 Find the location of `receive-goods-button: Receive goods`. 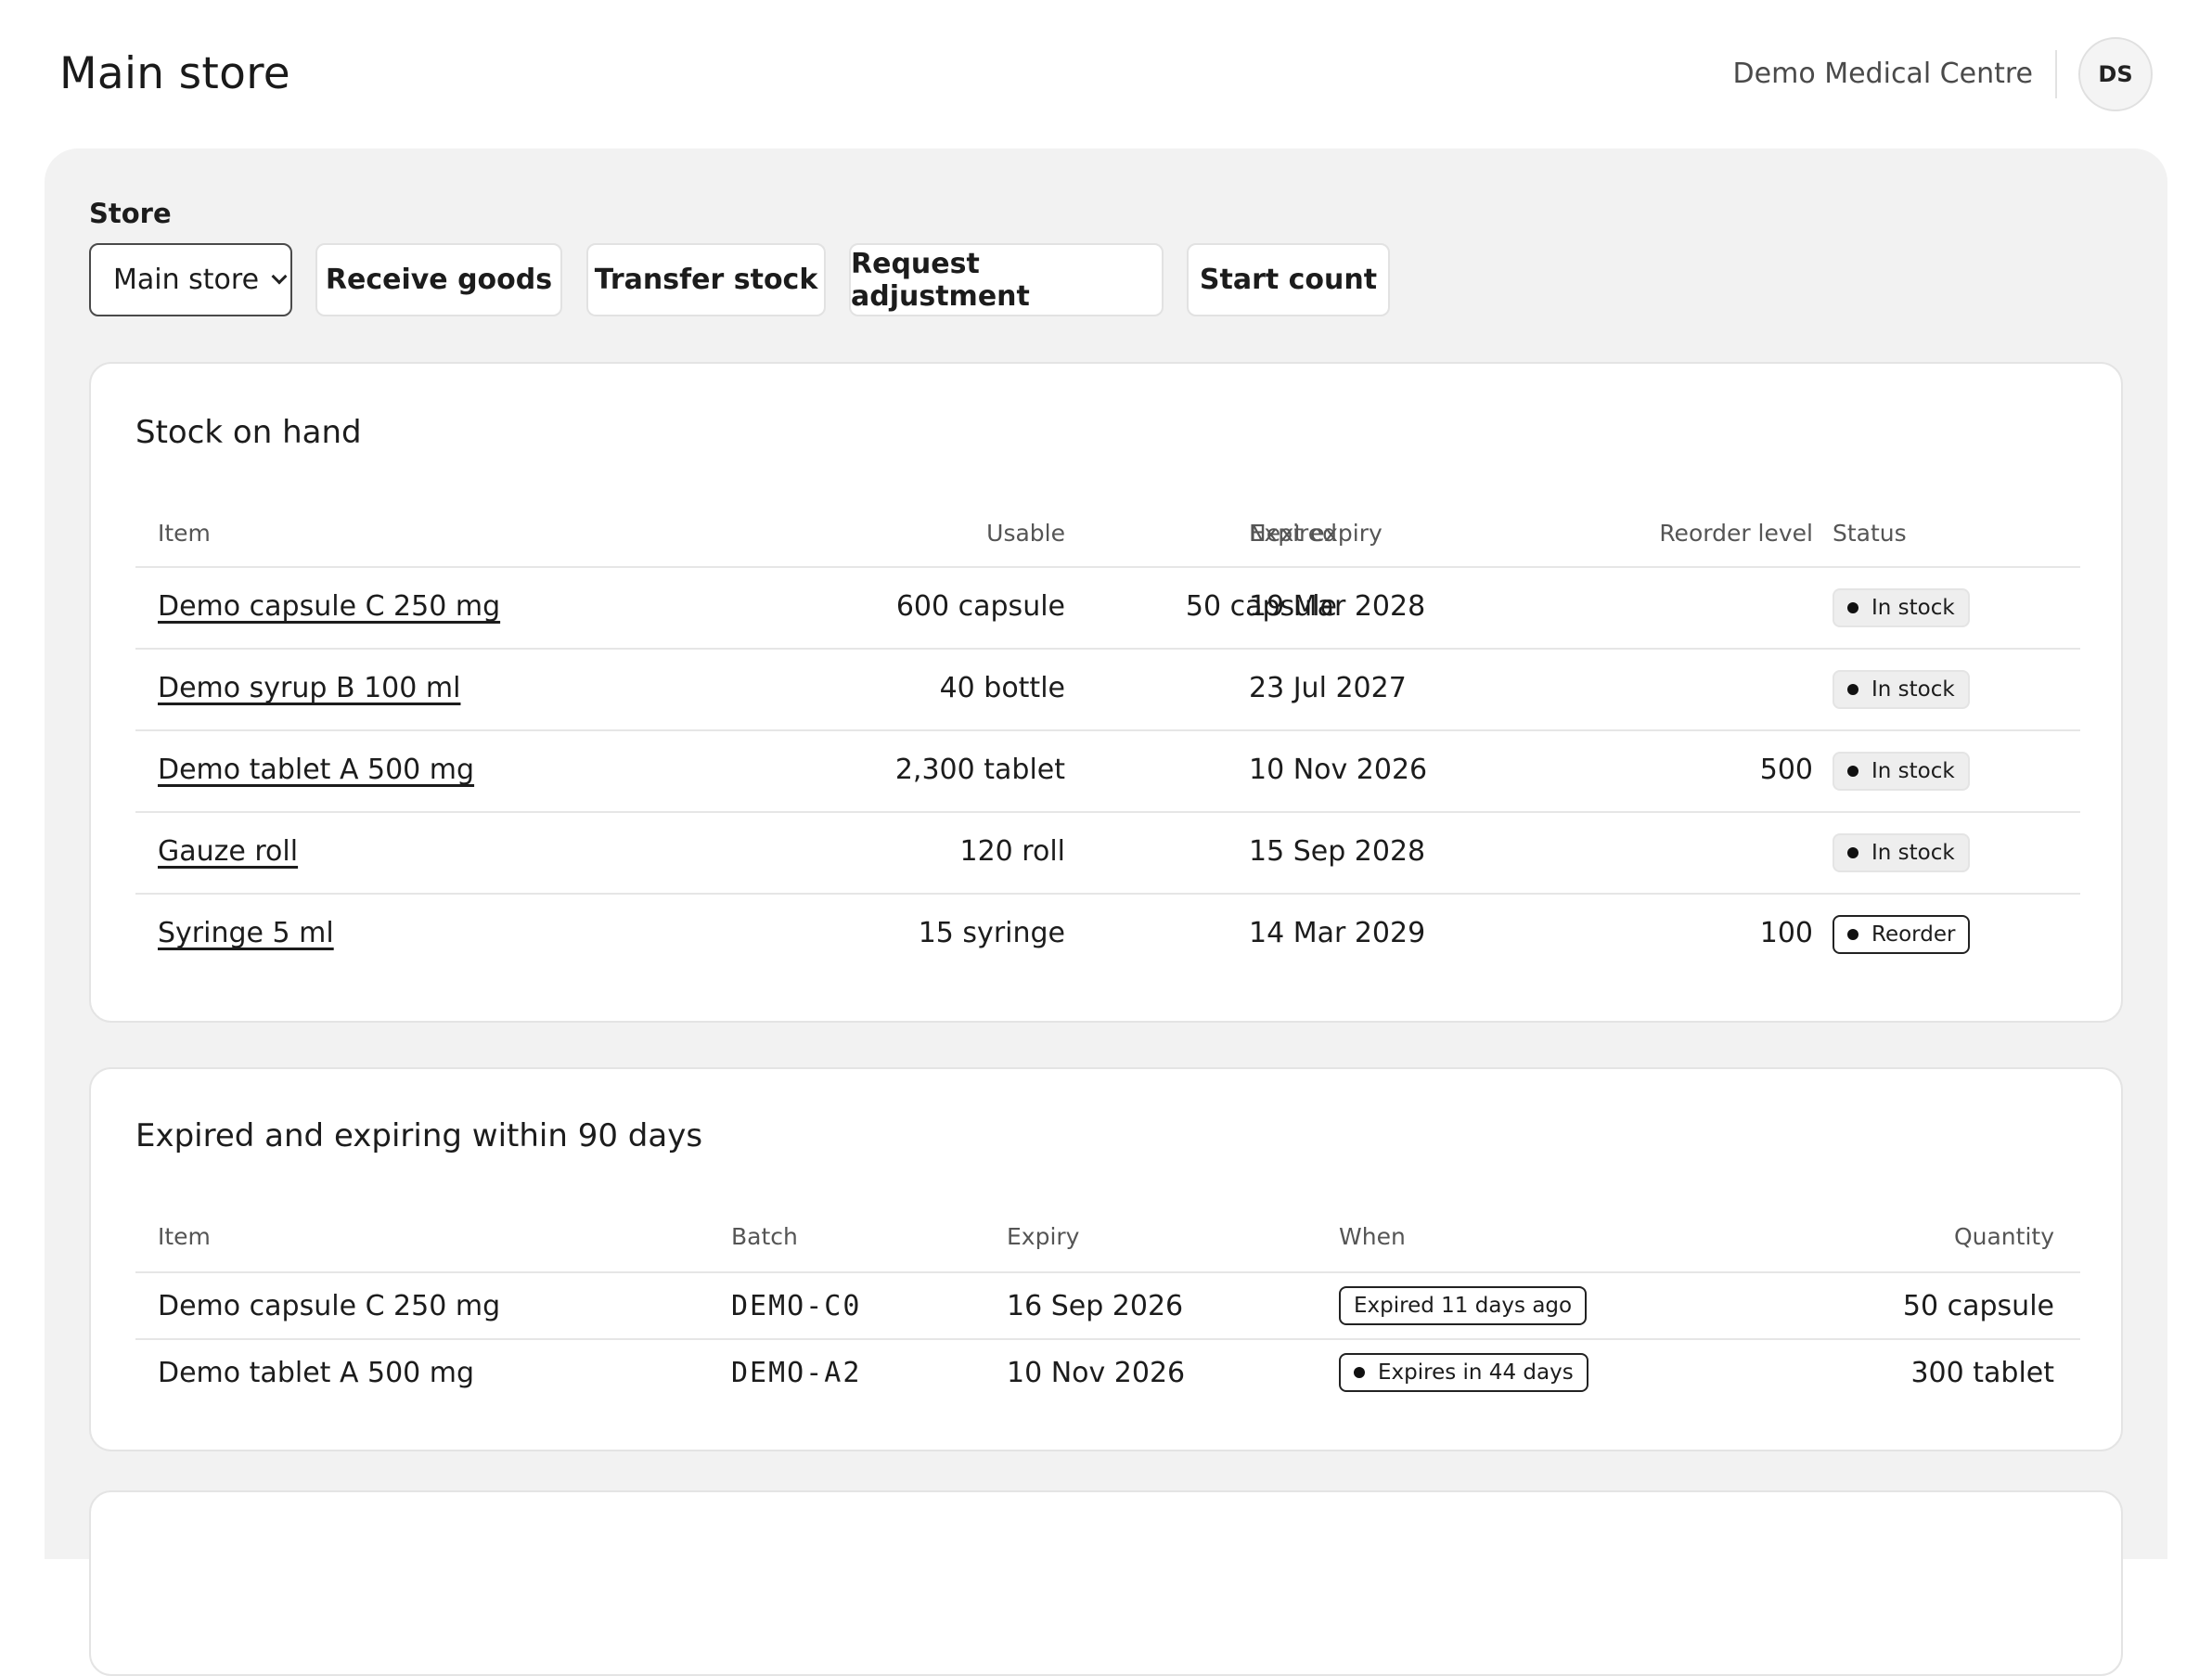

receive-goods-button: Receive goods is located at coordinates (438, 279).